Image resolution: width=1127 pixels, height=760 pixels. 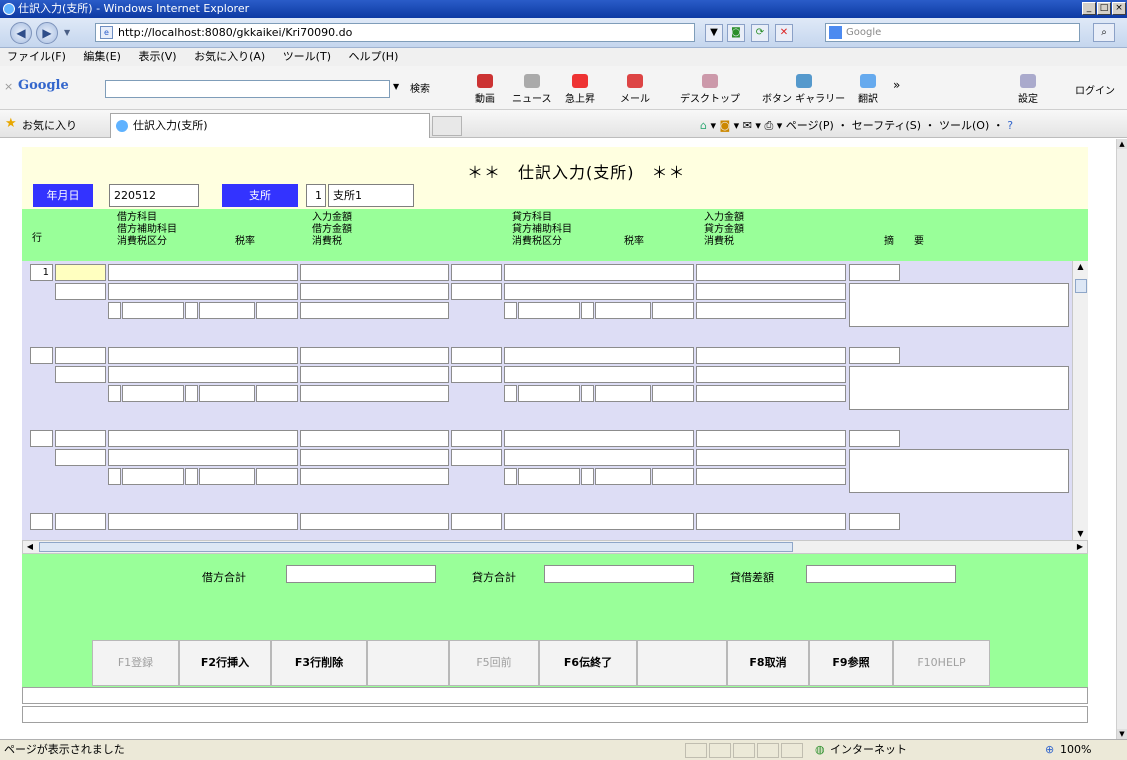 I want to click on favorites-star-icon: ★, so click(x=11, y=123).